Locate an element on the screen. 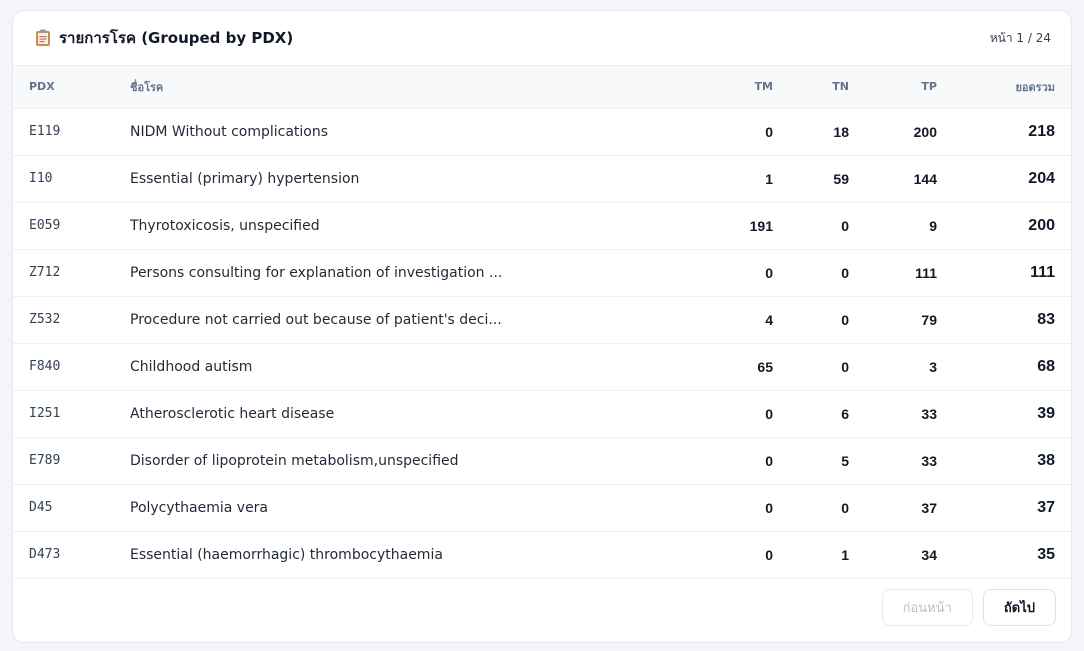 Image resolution: width=1084 pixels, height=651 pixels. cell-tn: 18 is located at coordinates (841, 131).